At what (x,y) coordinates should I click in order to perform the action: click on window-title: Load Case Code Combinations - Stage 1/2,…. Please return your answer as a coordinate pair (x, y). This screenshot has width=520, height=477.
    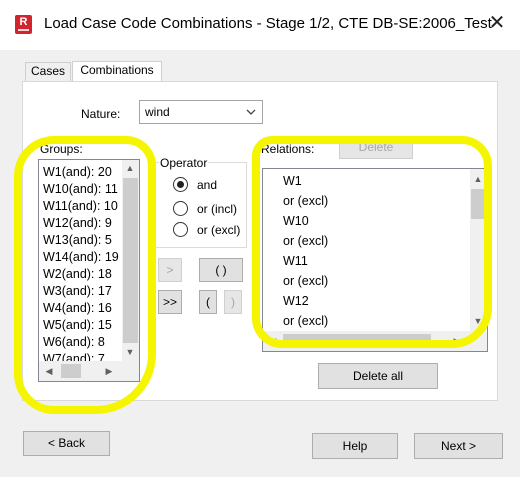
    Looking at the image, I should click on (268, 23).